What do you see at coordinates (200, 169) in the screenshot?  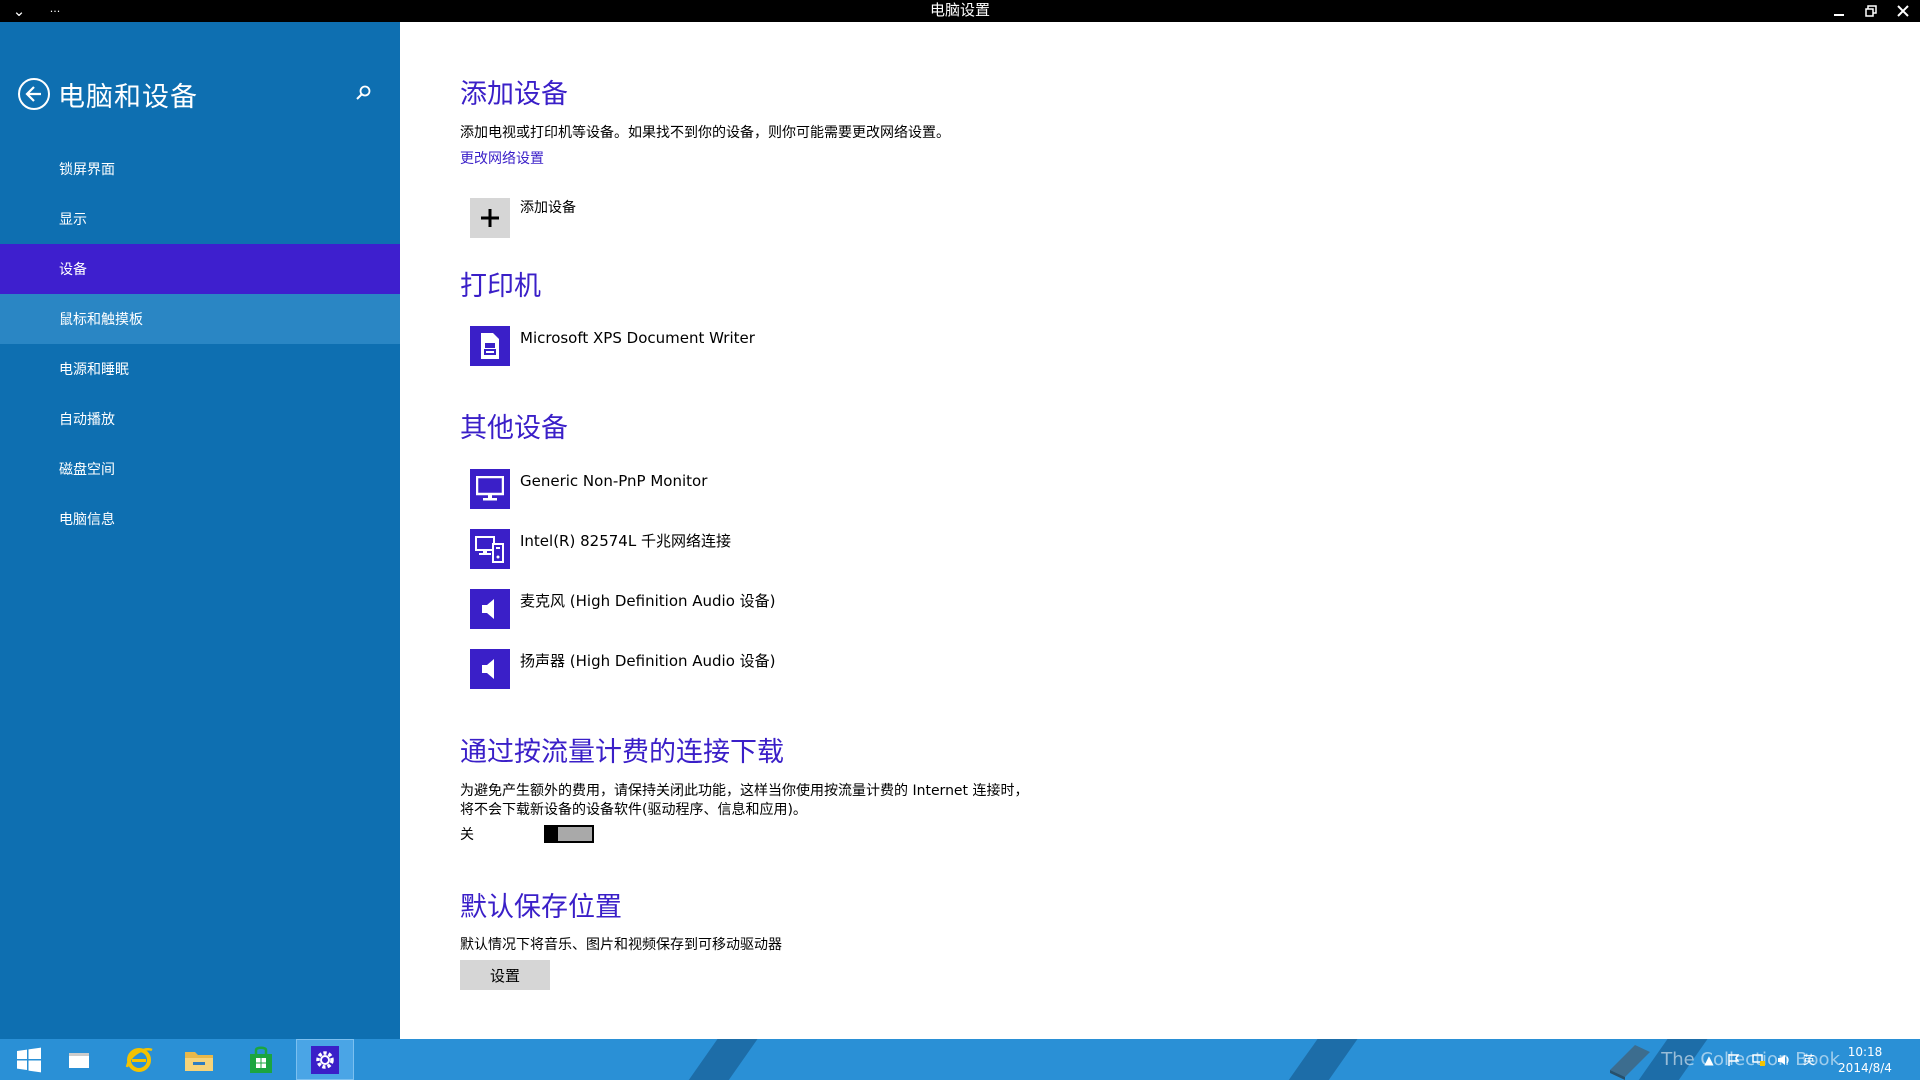 I see `sidebar-item-lock-screen: 锁屏界面` at bounding box center [200, 169].